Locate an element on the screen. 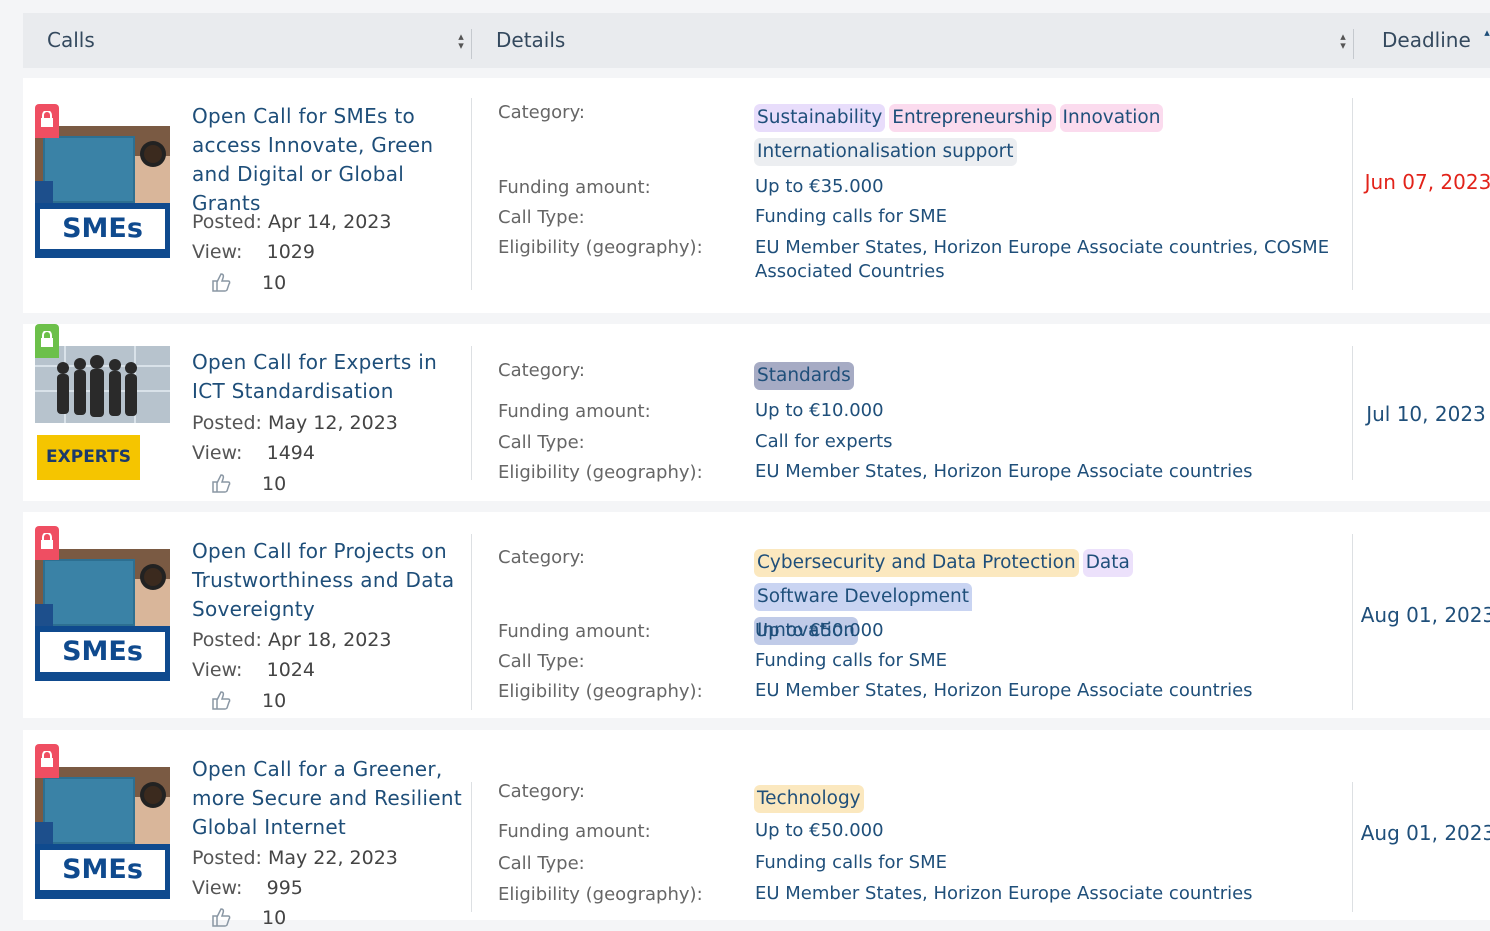 Image resolution: width=1490 pixels, height=931 pixels. deadline-date: Aug 01, 2023 is located at coordinates (1425, 615).